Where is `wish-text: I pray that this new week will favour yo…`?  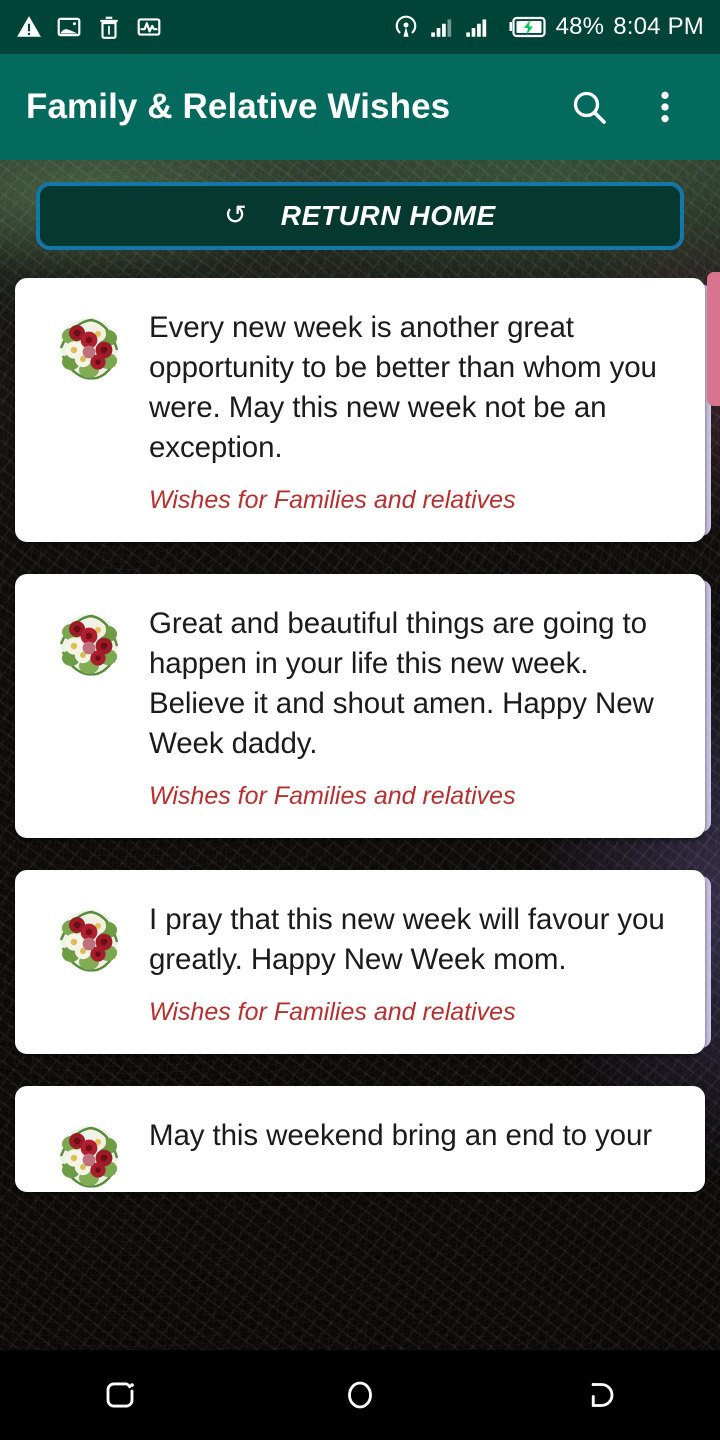
wish-text: I pray that this new week will favour yo… is located at coordinates (407, 939).